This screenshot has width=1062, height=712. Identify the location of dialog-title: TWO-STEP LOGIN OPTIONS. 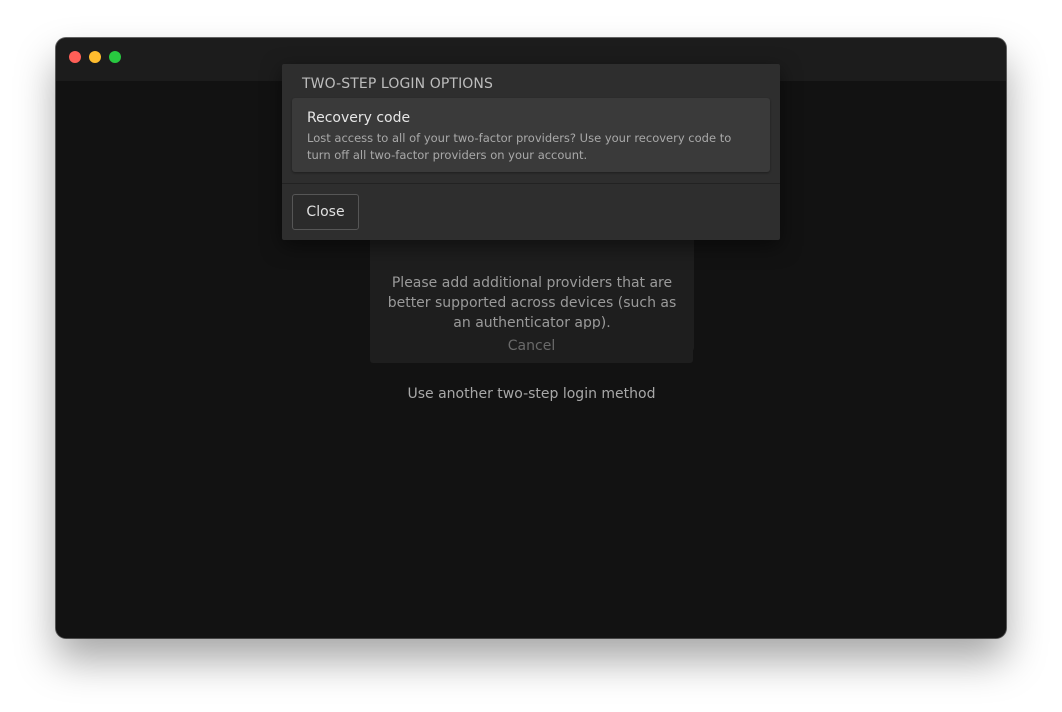
(397, 84).